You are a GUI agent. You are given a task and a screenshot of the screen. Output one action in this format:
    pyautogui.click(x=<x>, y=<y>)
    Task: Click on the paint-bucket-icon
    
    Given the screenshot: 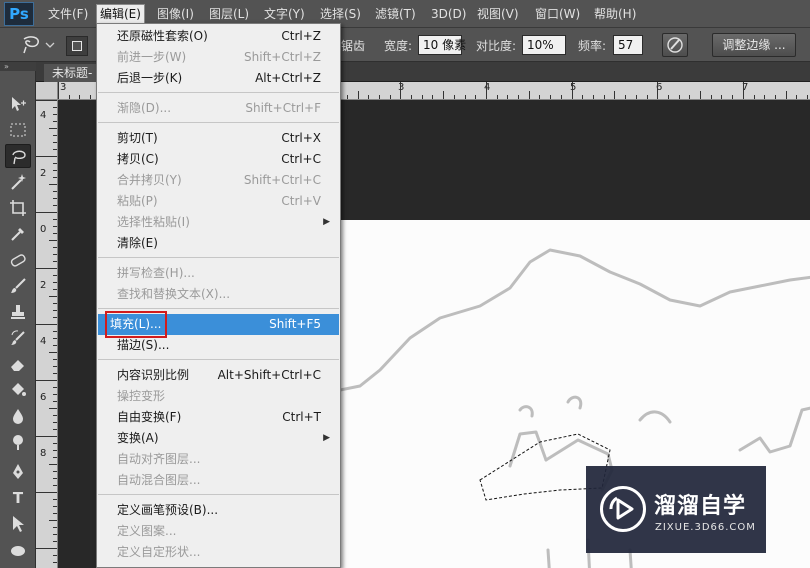 What is the action you would take?
    pyautogui.click(x=18, y=390)
    